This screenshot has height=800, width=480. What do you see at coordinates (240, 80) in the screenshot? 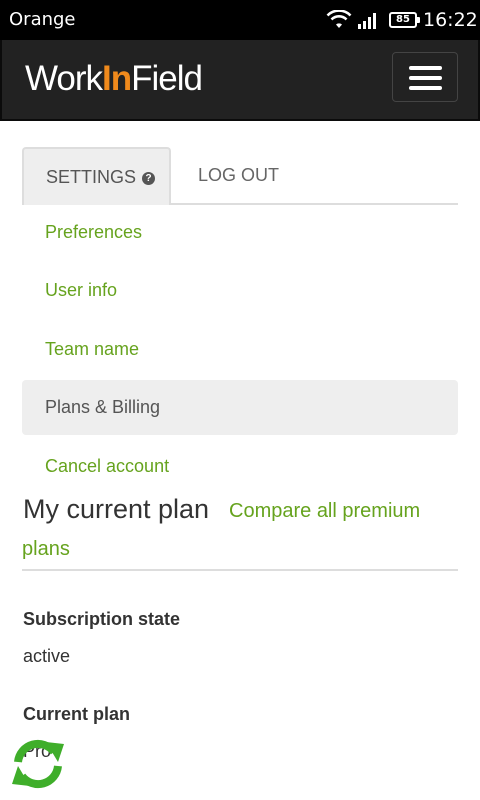
I see `navbar: WorkInField` at bounding box center [240, 80].